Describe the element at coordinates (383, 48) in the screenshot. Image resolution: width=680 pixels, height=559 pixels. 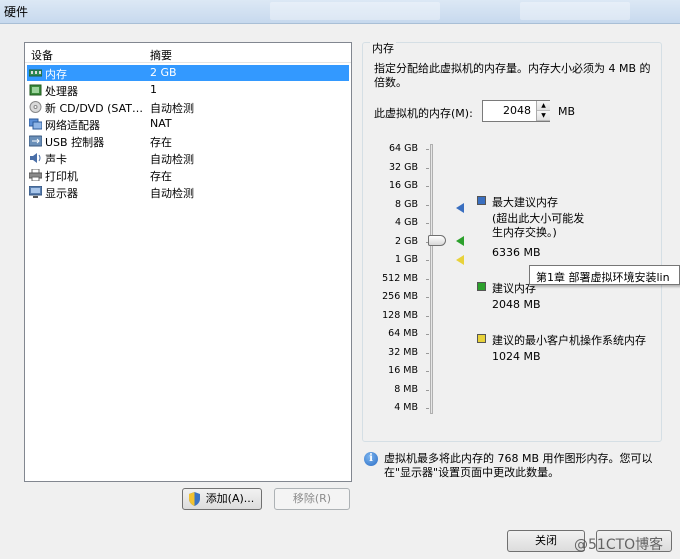
I see `memory-section-title: 内存` at that location.